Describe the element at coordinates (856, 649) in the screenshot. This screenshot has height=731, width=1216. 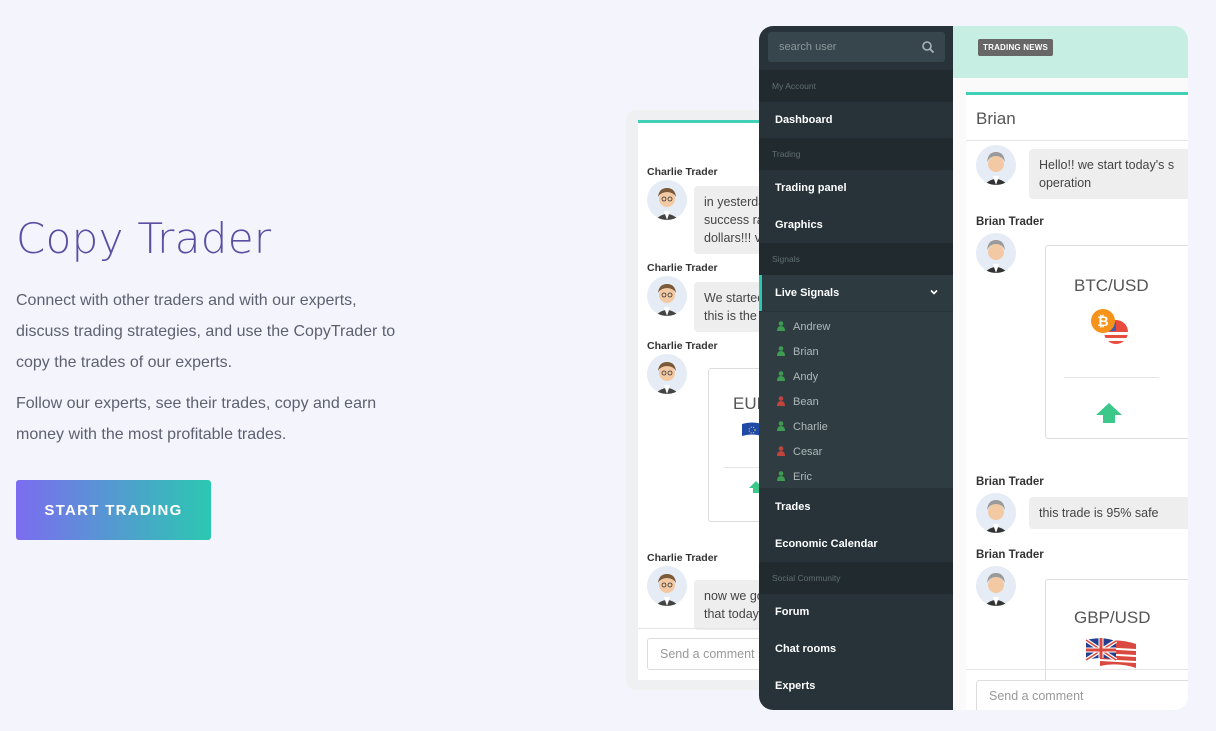
I see `sidebar-item-chat-rooms: Chat rooms` at that location.